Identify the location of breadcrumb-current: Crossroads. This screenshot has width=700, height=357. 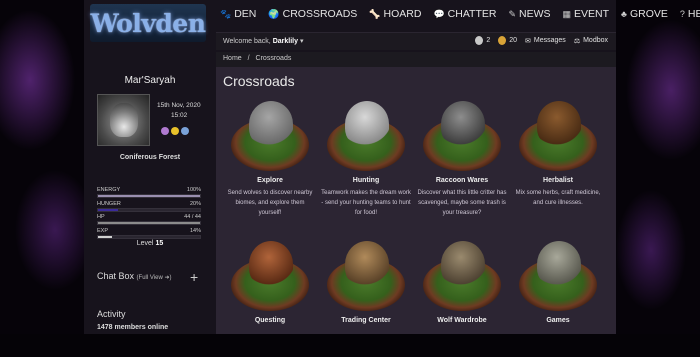
(273, 58).